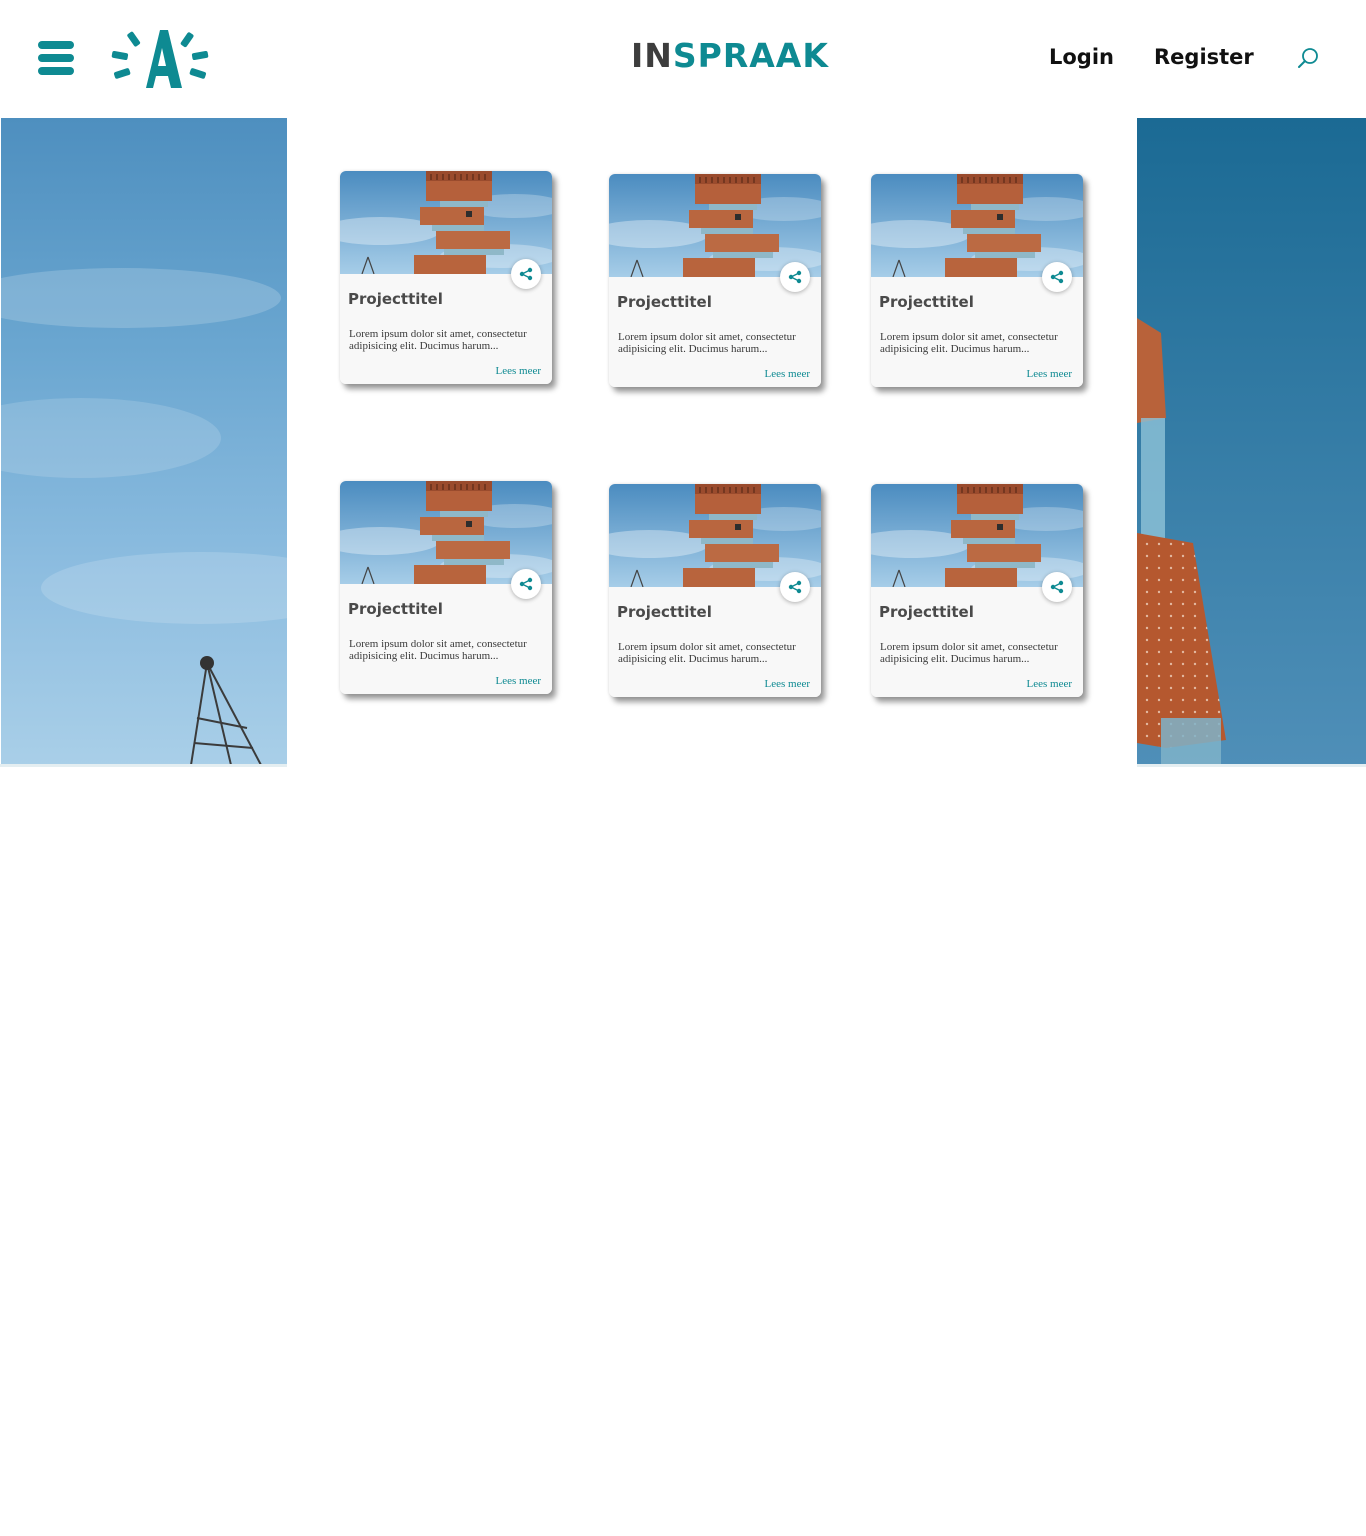 Image resolution: width=1366 pixels, height=1536 pixels. What do you see at coordinates (1308, 58) in the screenshot?
I see `search-icon` at bounding box center [1308, 58].